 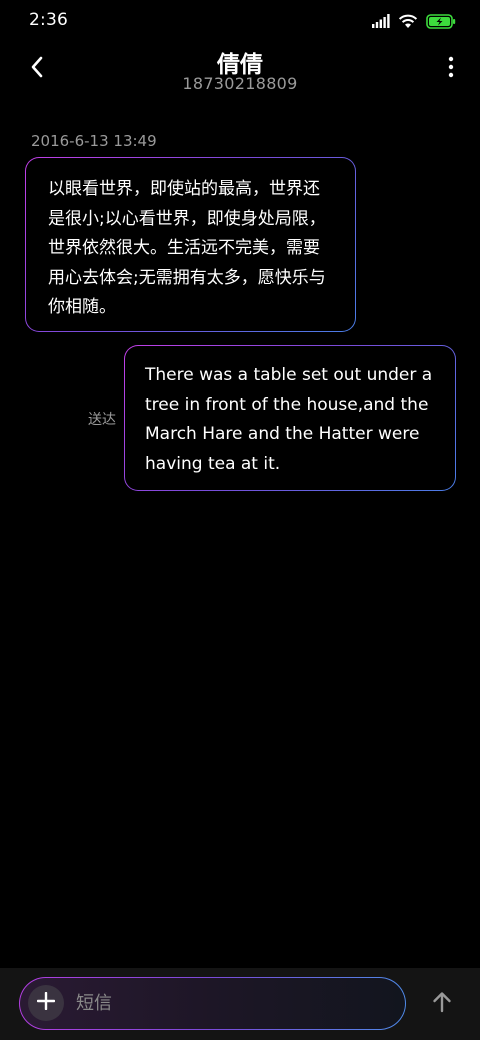 I want to click on more-vertical-icon, so click(x=451, y=69).